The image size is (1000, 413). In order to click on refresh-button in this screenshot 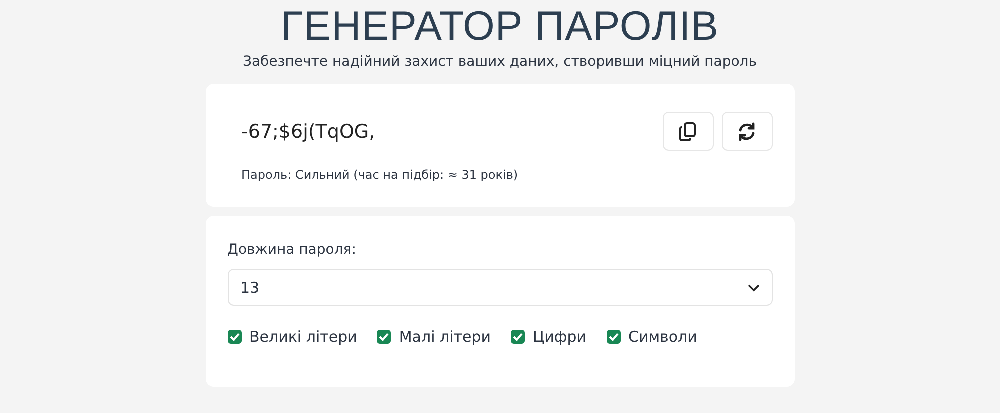, I will do `click(747, 131)`.